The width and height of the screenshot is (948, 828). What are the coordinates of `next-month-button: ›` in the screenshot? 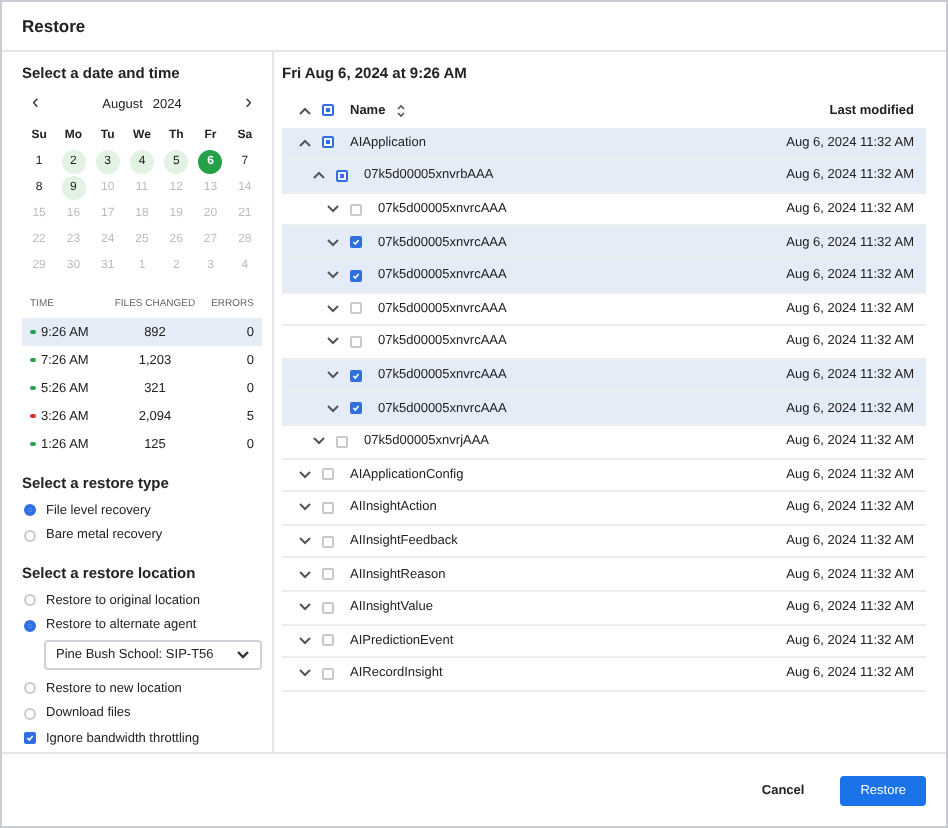 It's located at (248, 104).